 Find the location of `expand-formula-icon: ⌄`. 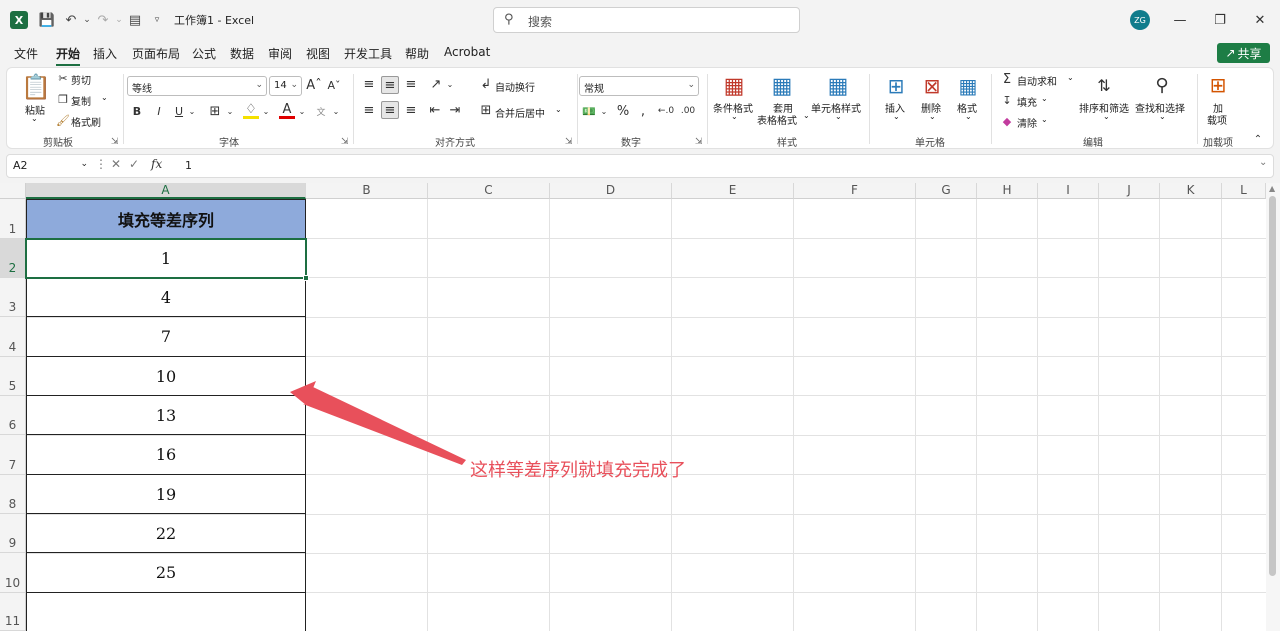

expand-formula-icon: ⌄ is located at coordinates (1263, 162).